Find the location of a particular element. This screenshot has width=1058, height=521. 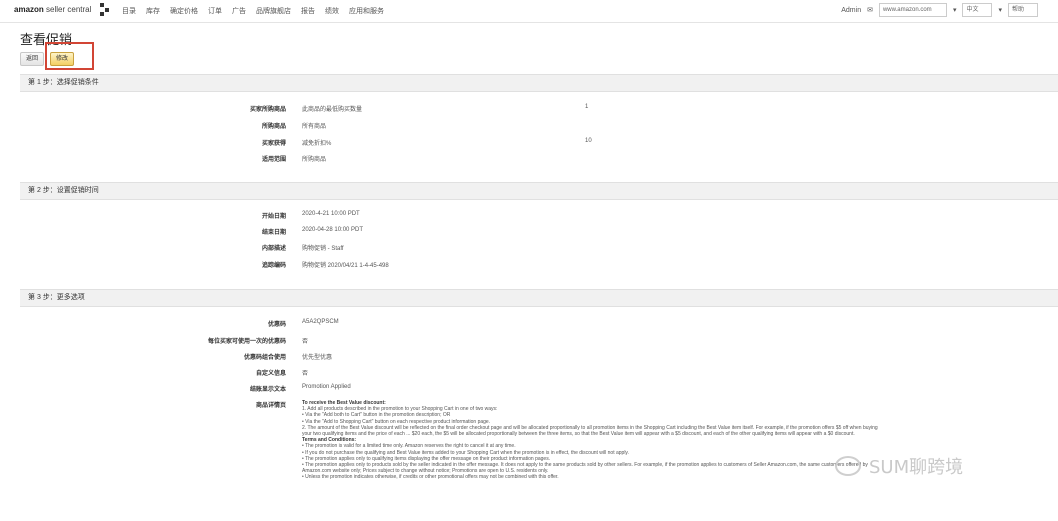

nav-item-apps: 应用和服务 is located at coordinates (366, 11).